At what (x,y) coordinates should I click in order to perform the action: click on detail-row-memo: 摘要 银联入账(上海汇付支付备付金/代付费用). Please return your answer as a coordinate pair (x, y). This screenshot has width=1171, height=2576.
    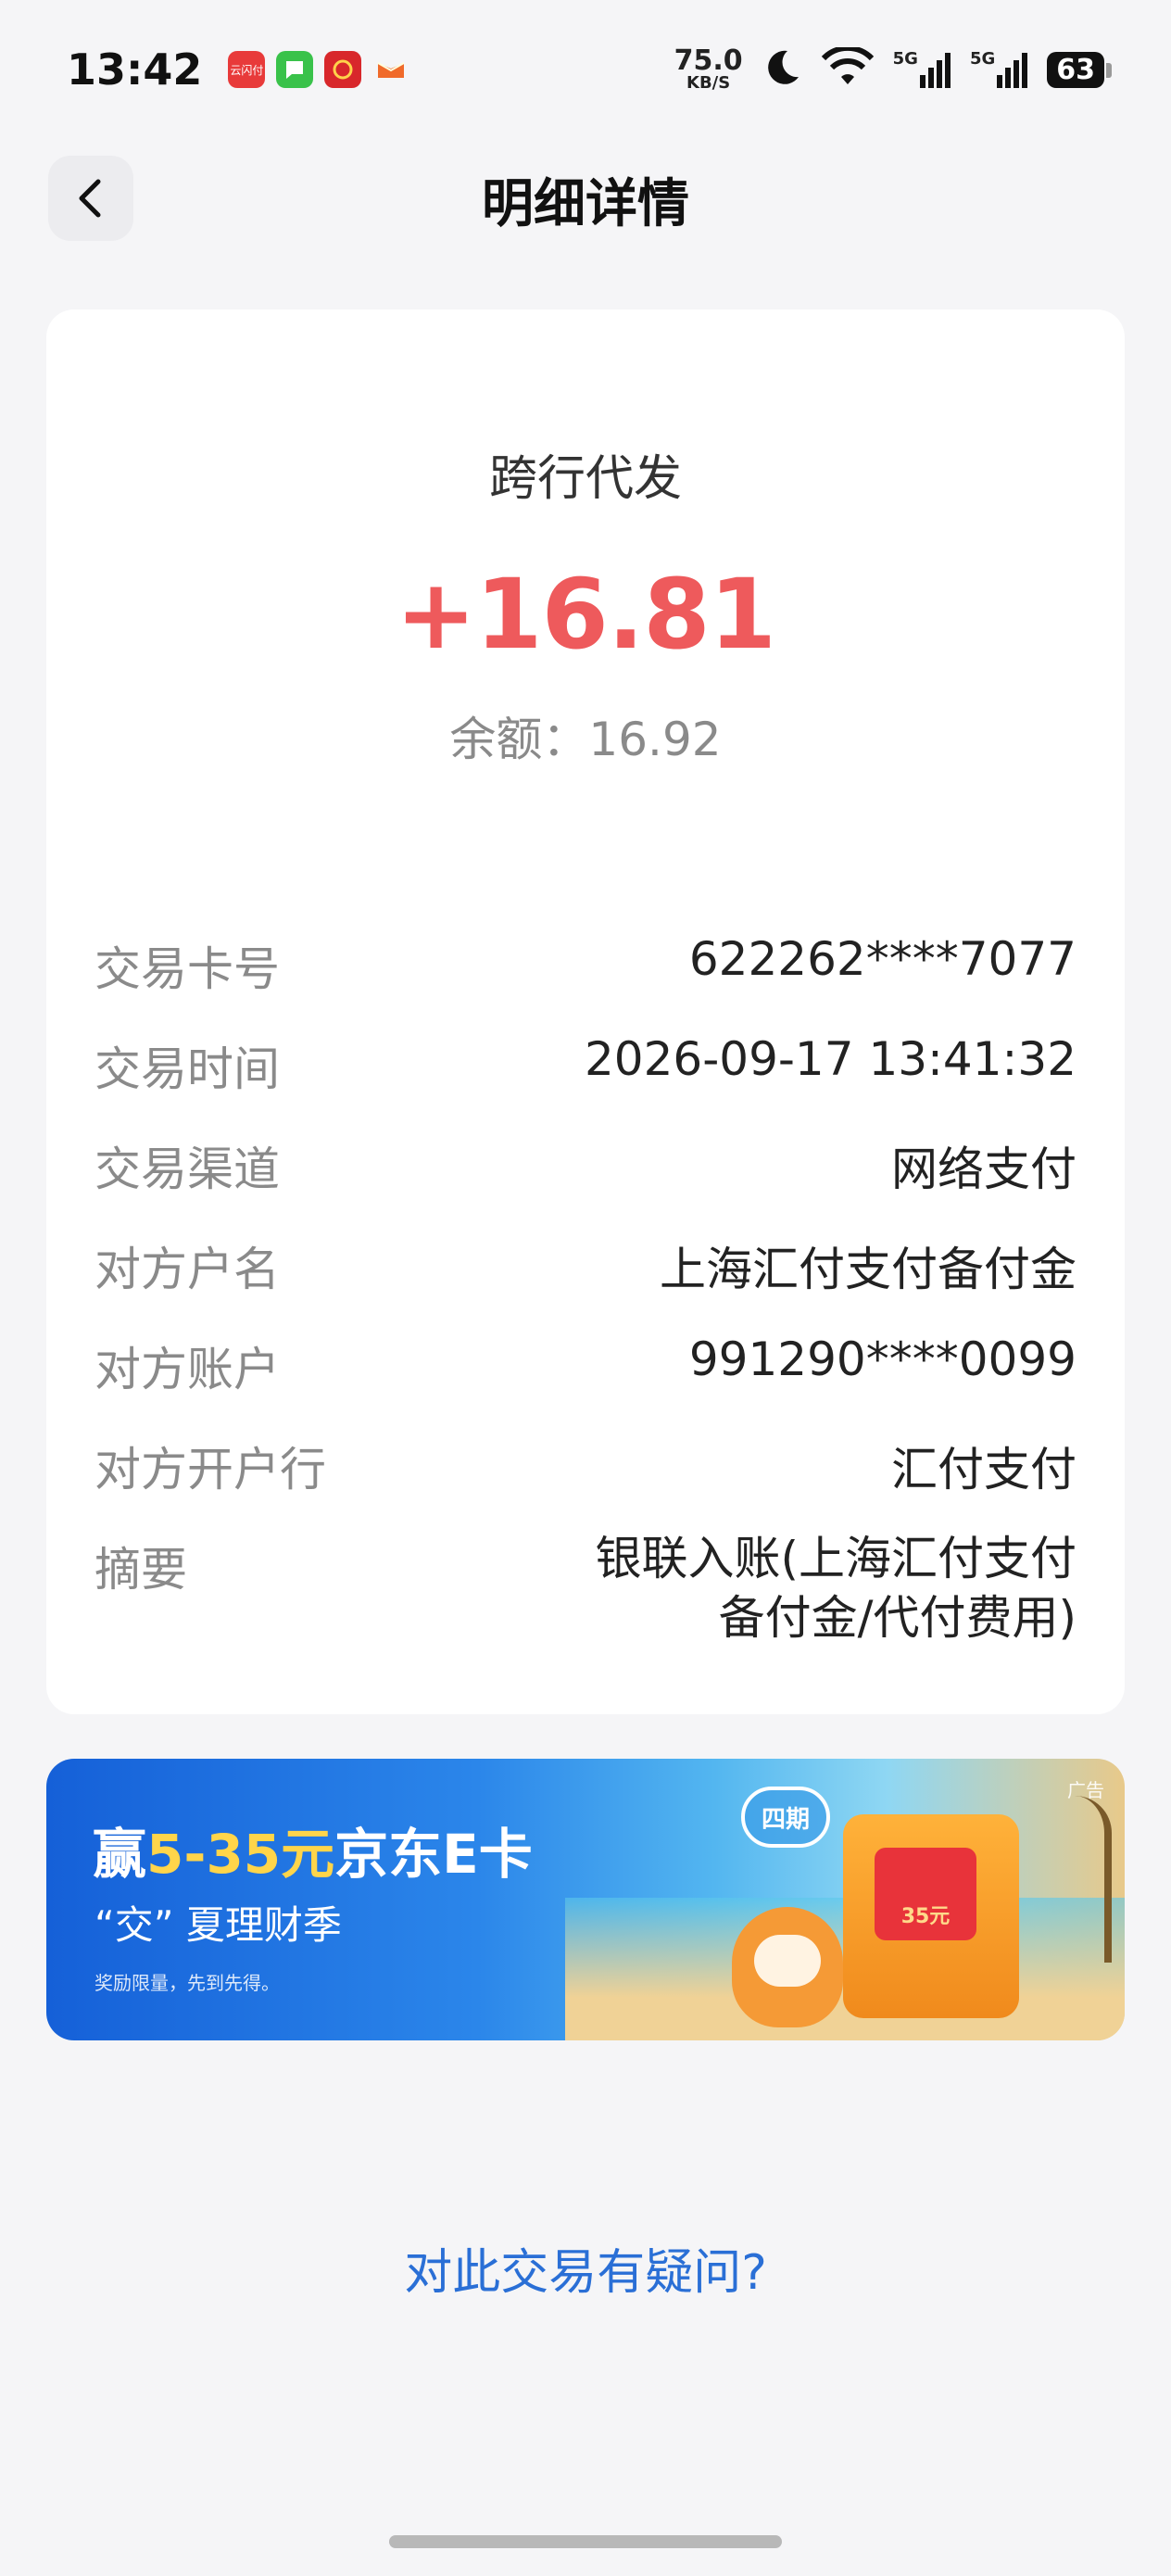
    Looking at the image, I should click on (585, 1578).